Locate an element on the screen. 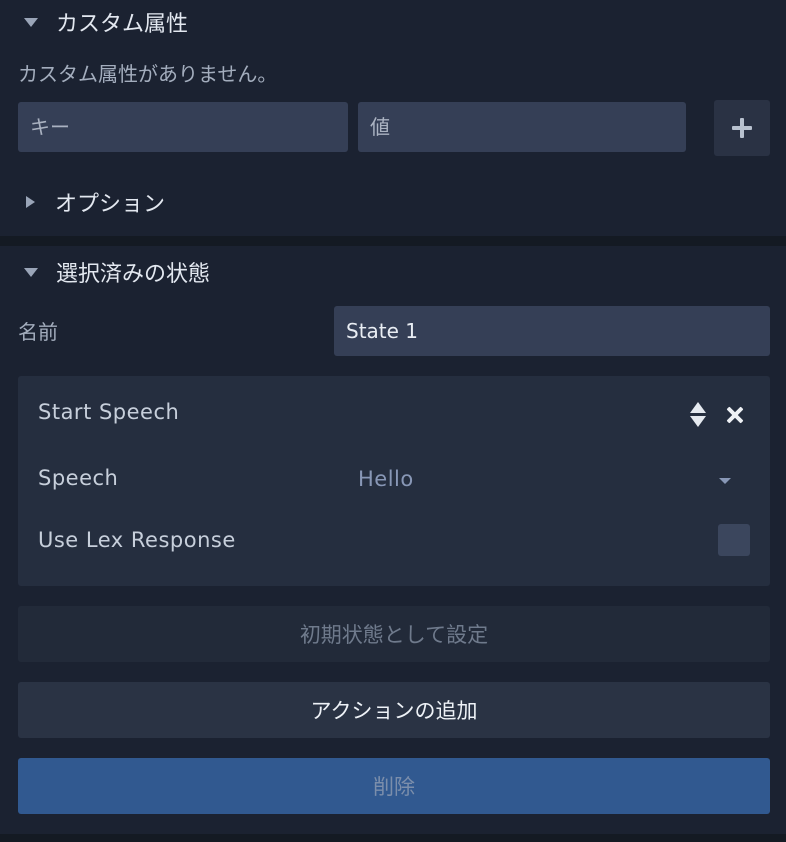 This screenshot has height=842, width=786. chevron-down-icon is located at coordinates (725, 481).